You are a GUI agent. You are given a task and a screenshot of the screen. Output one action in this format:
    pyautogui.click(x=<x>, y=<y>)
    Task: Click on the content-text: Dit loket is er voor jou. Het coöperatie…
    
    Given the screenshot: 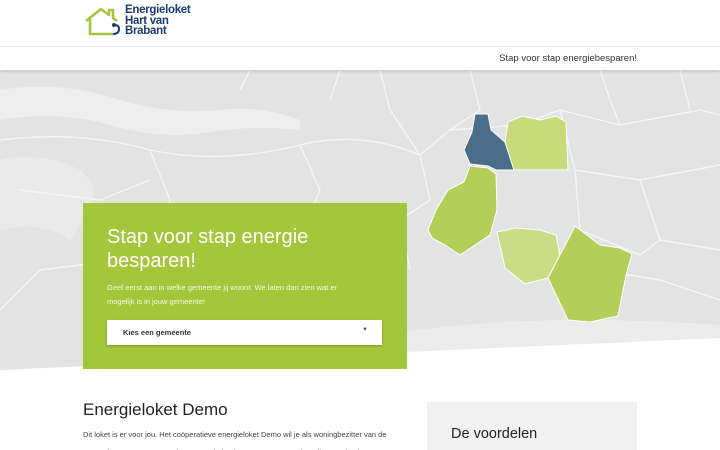 What is the action you would take?
    pyautogui.click(x=235, y=440)
    